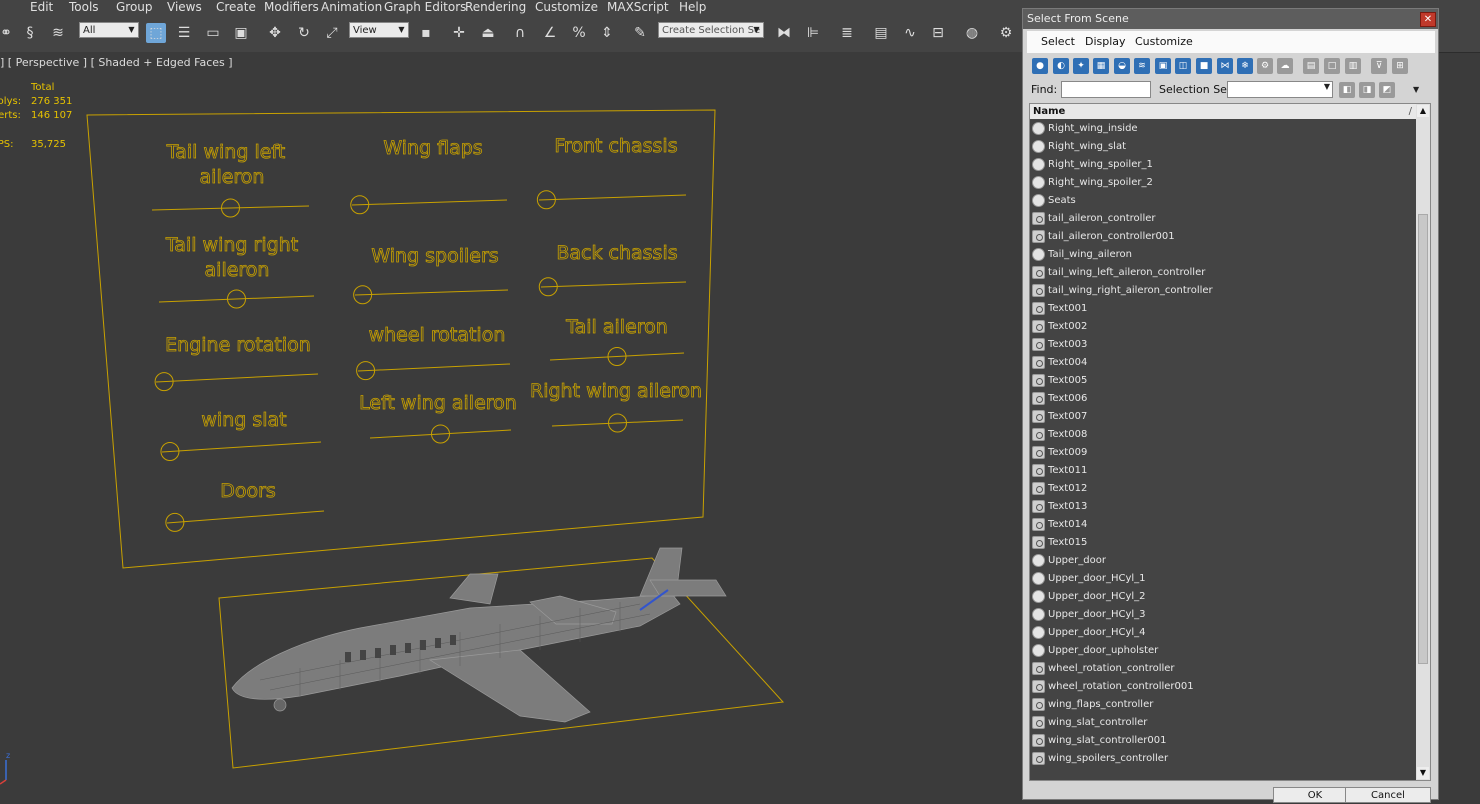  What do you see at coordinates (351, 7) in the screenshot?
I see `menu-animation: Animation` at bounding box center [351, 7].